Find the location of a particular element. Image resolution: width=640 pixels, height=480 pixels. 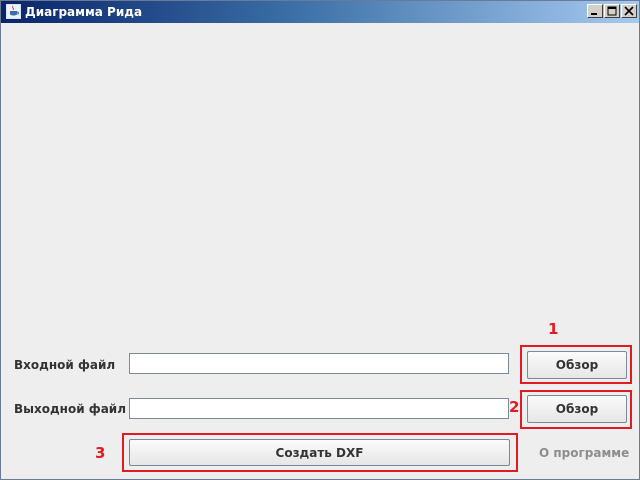

title-bar: Диаграмма Рида is located at coordinates (320, 12).